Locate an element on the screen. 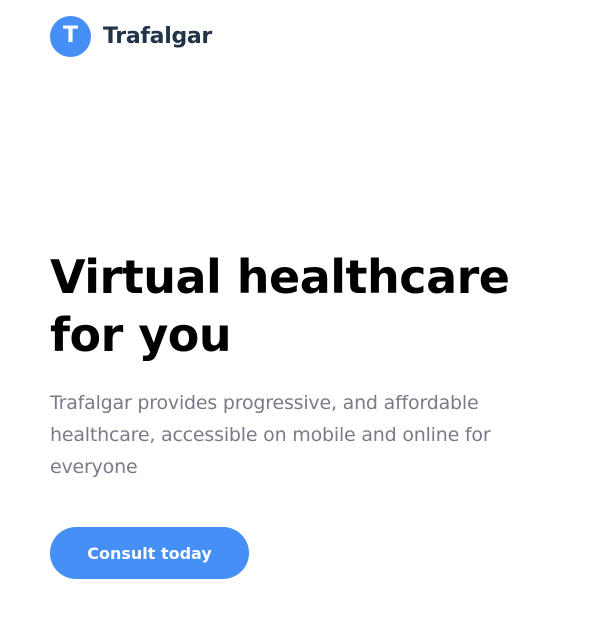  logo-letter: T is located at coordinates (70, 35).